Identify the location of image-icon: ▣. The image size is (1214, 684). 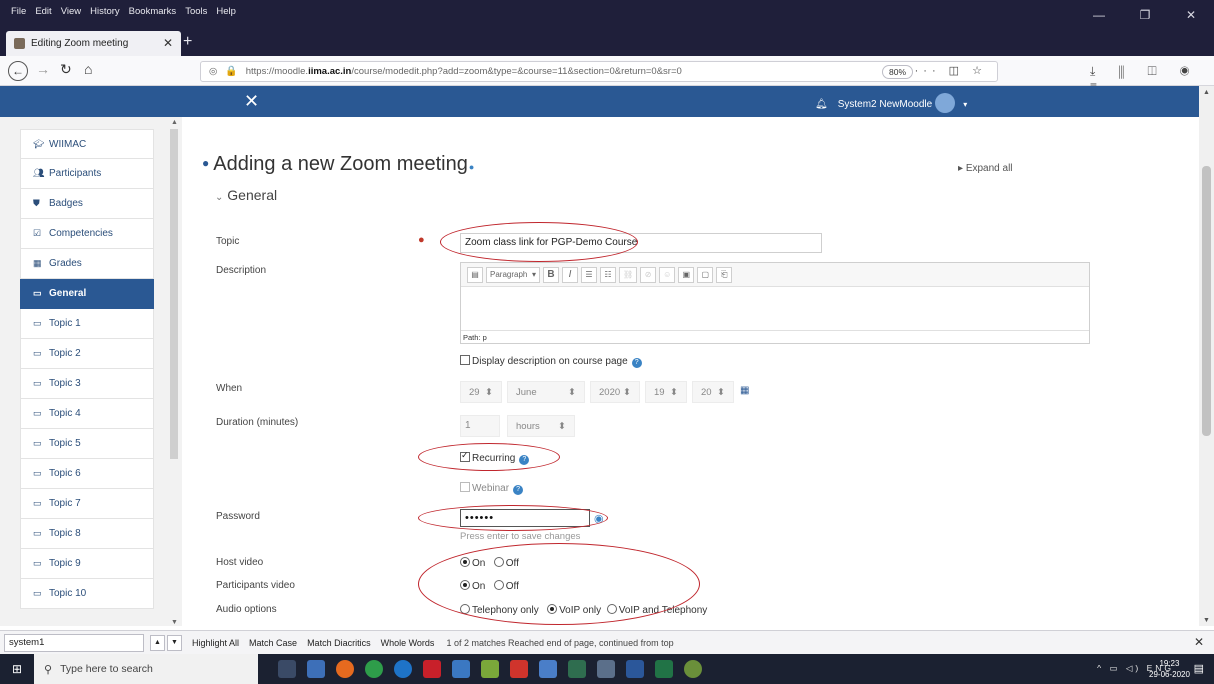
(686, 274).